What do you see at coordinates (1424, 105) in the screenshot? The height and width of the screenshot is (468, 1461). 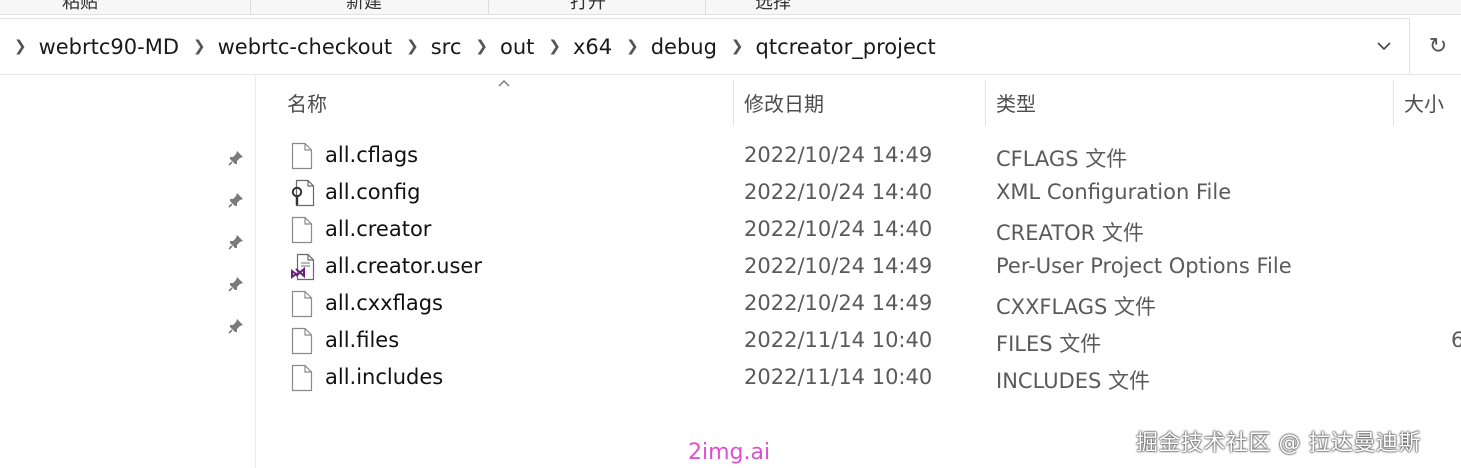 I see `column-header-size: 大小` at bounding box center [1424, 105].